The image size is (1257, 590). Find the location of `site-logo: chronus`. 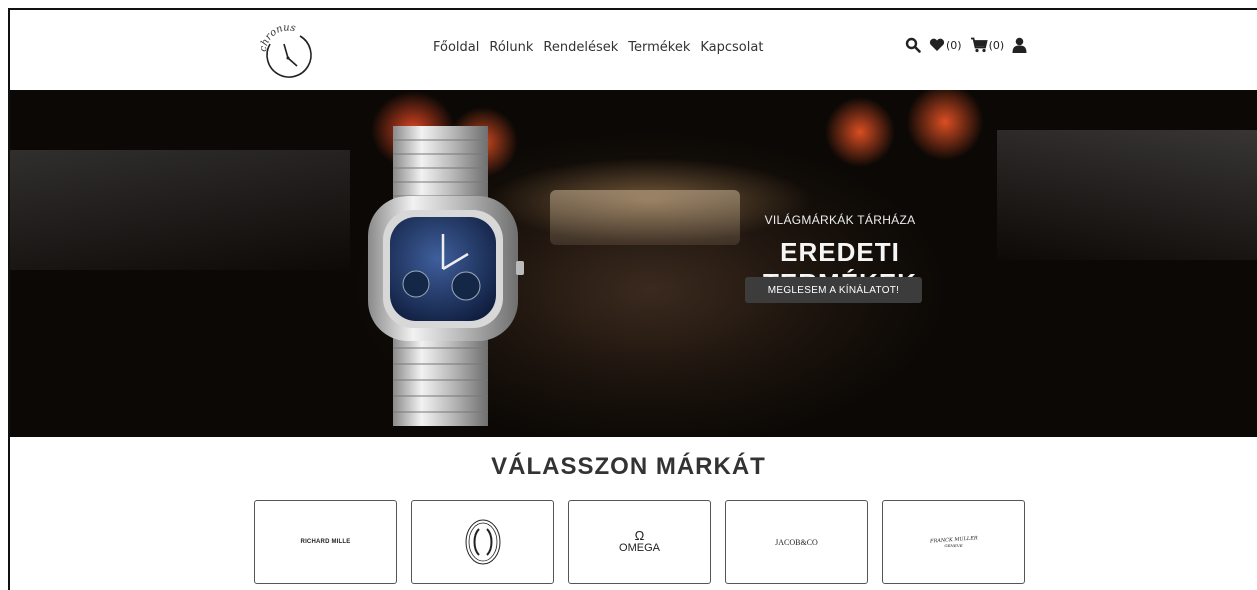

site-logo: chronus is located at coordinates (288, 54).